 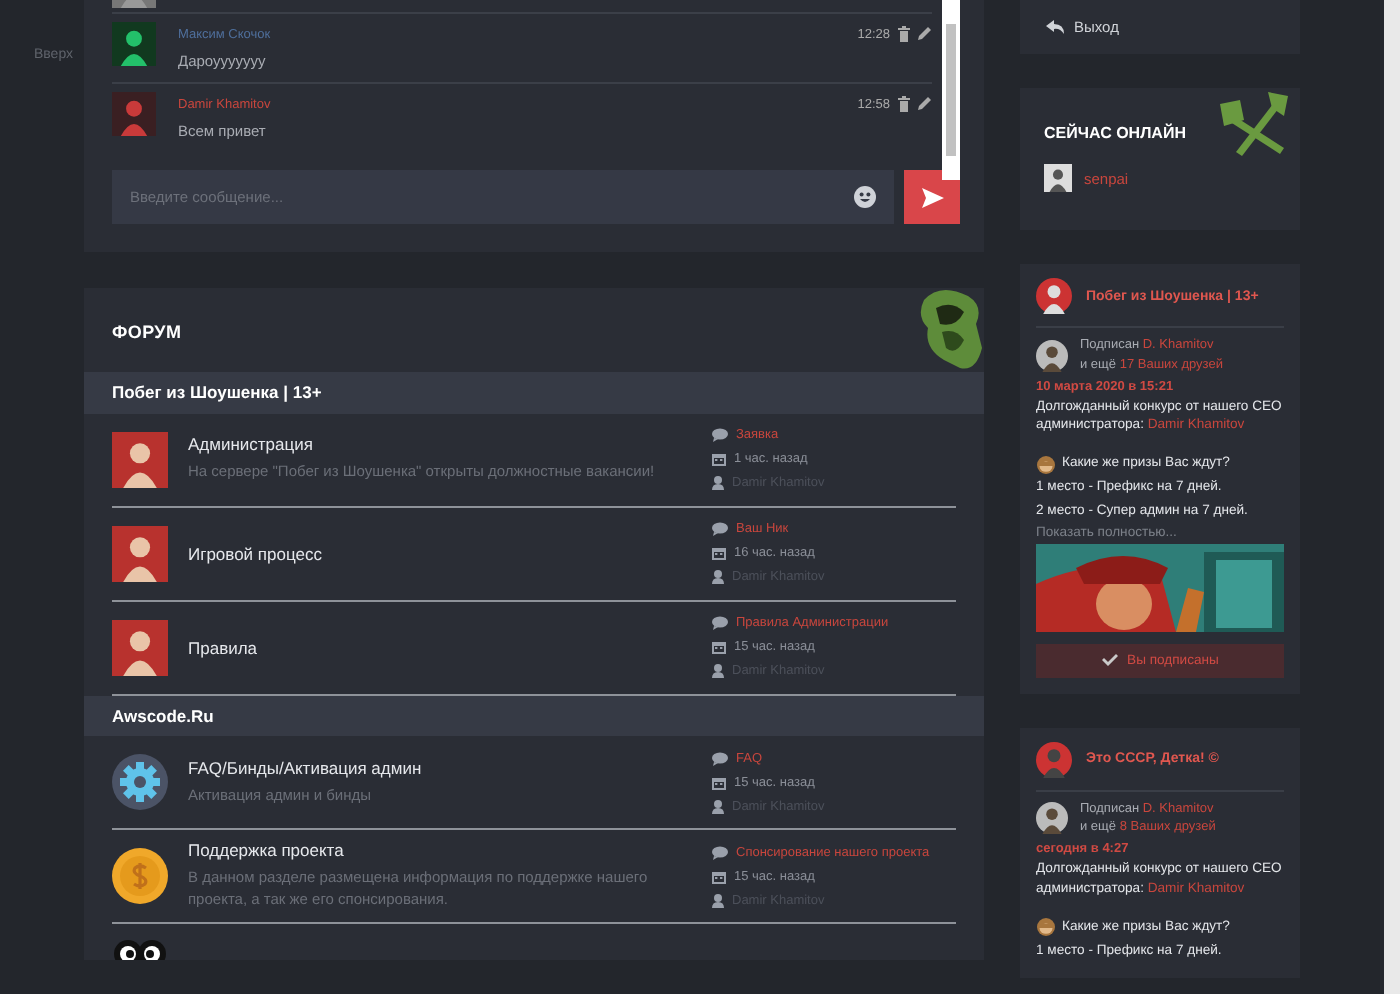 What do you see at coordinates (534, 715) in the screenshot?
I see `category-header: Awscode.Ru` at bounding box center [534, 715].